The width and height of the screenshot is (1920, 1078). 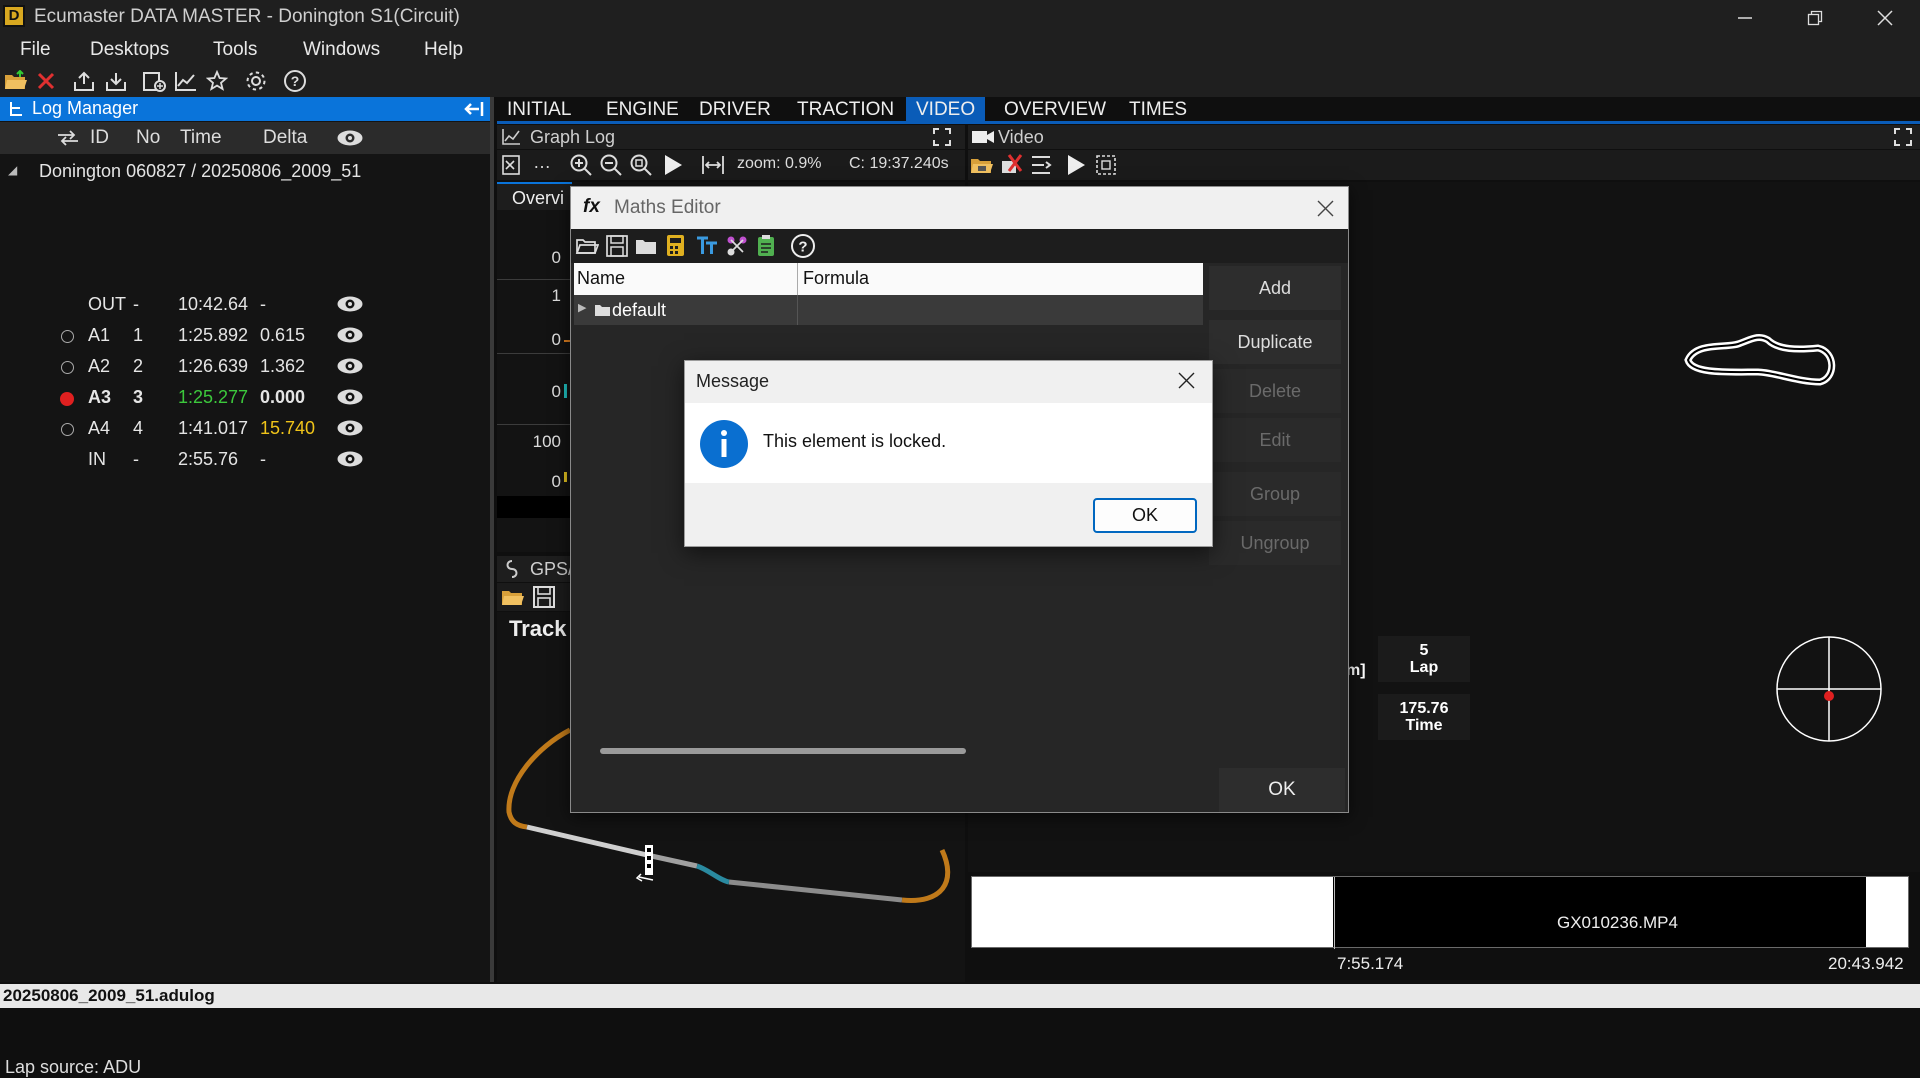 What do you see at coordinates (1282, 790) in the screenshot?
I see `maths-ok-button: OK` at bounding box center [1282, 790].